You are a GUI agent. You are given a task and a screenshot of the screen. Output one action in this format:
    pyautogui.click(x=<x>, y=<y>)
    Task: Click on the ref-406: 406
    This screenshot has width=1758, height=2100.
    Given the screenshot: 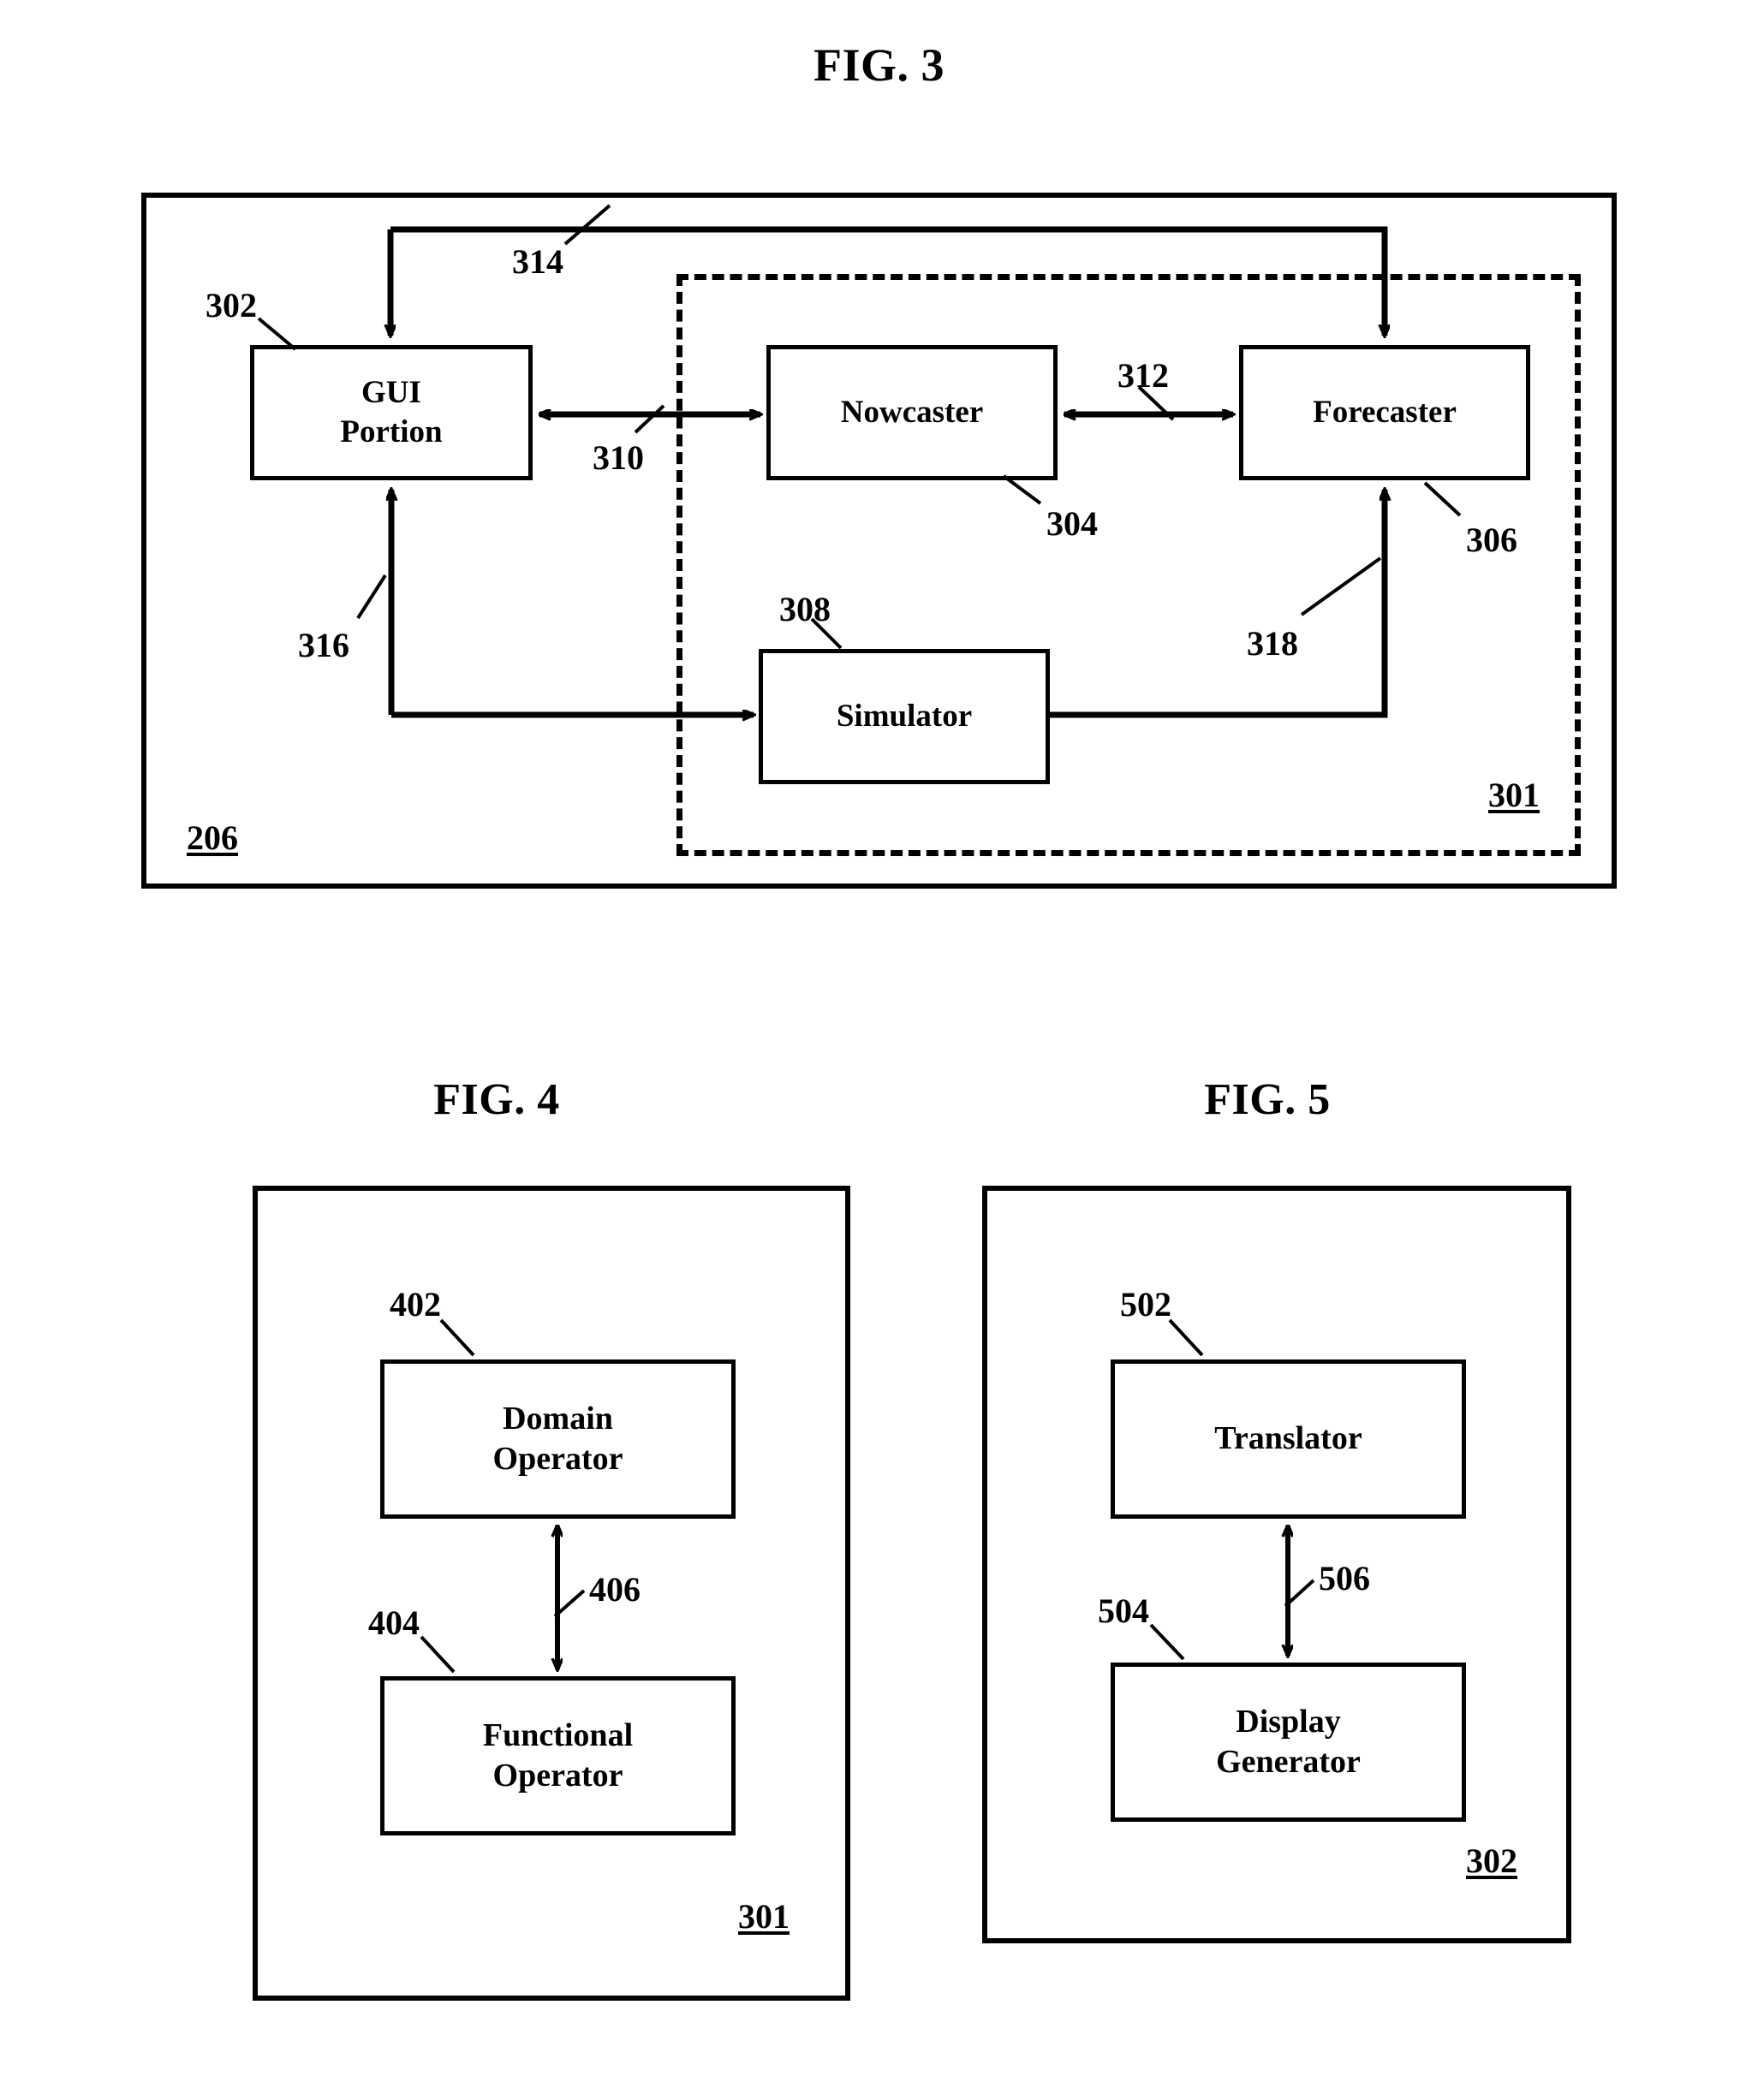 What is the action you would take?
    pyautogui.click(x=615, y=1589)
    